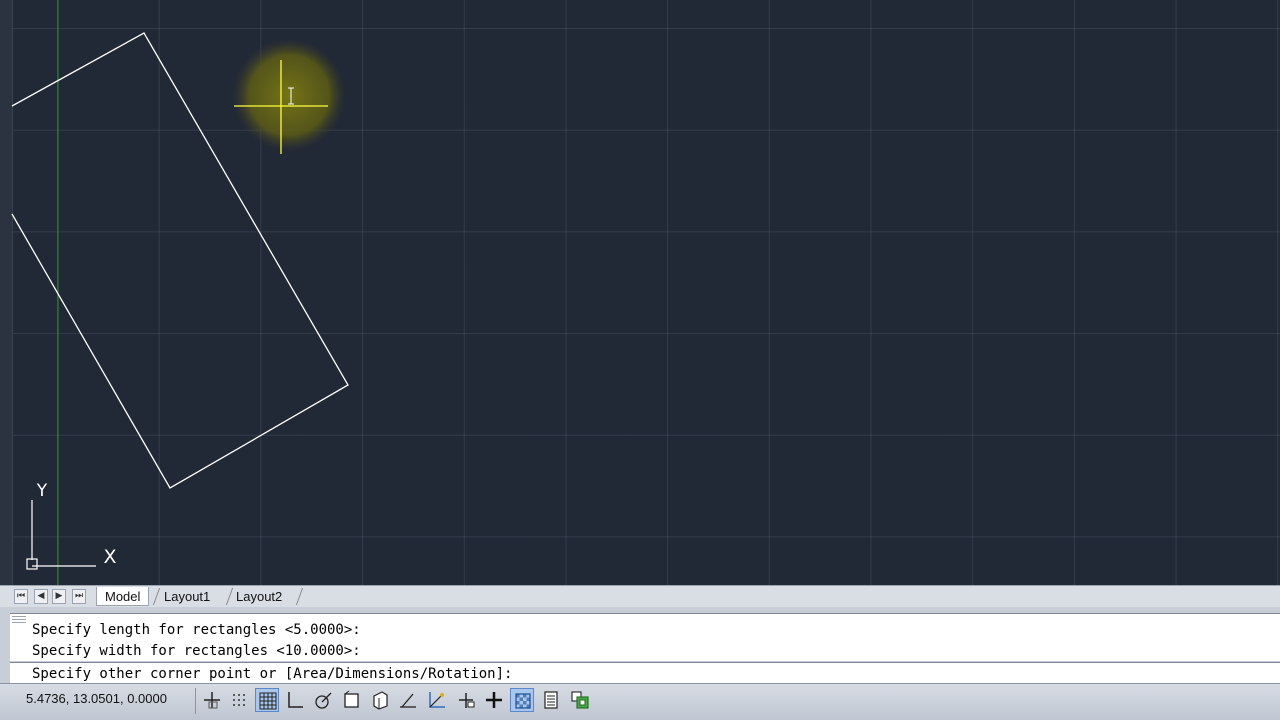 The width and height of the screenshot is (1280, 720). I want to click on snap-mode-button, so click(239, 700).